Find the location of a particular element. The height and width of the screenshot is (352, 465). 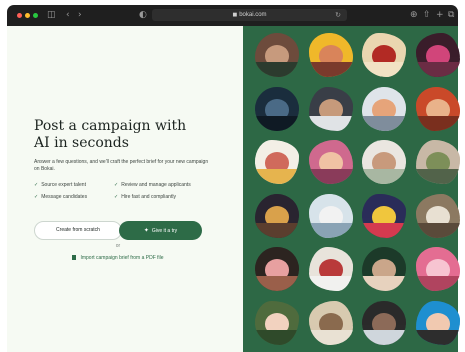

share-icon: ⇧ is located at coordinates (427, 15).